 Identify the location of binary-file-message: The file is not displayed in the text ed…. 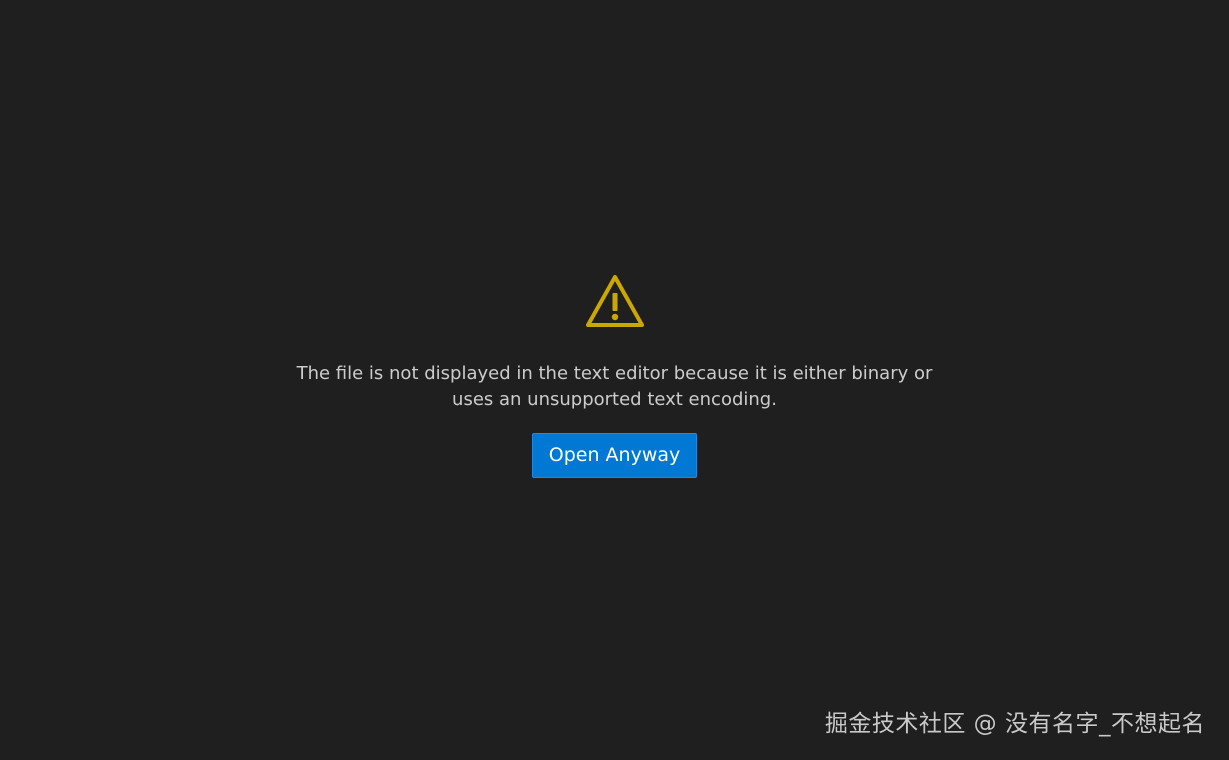
(614, 386).